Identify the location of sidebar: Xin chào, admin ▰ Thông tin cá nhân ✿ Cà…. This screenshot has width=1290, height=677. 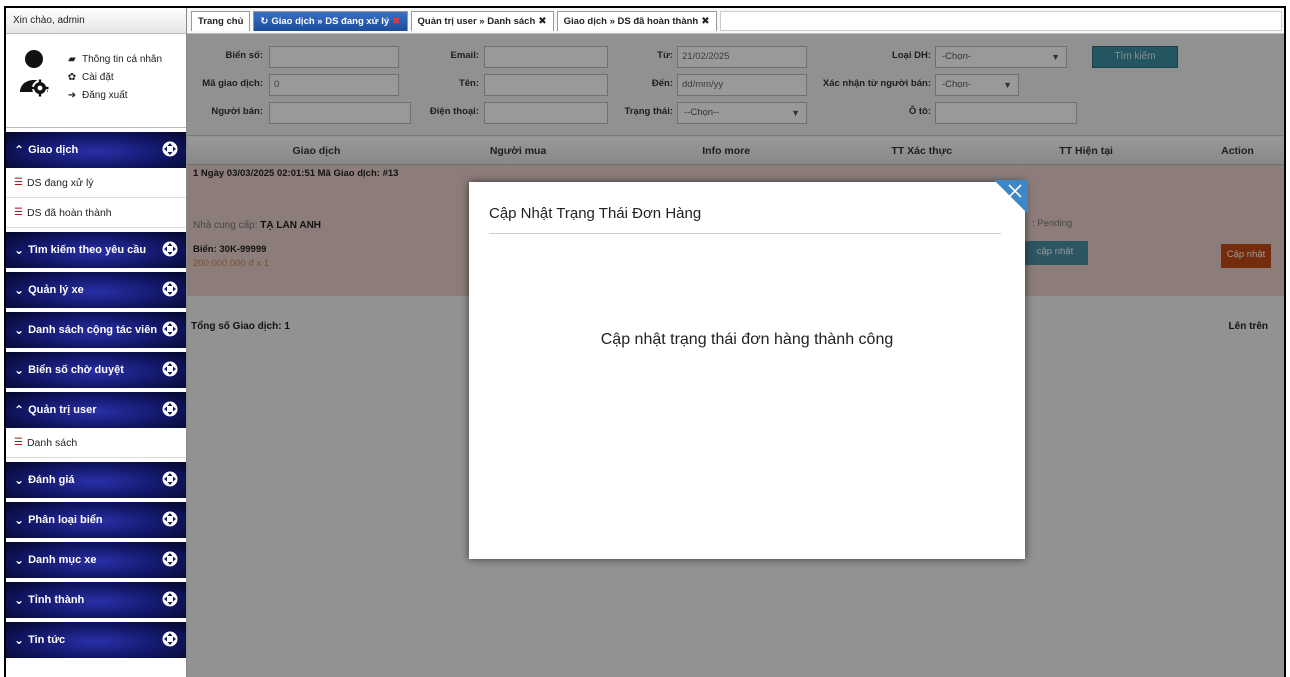
(96, 342).